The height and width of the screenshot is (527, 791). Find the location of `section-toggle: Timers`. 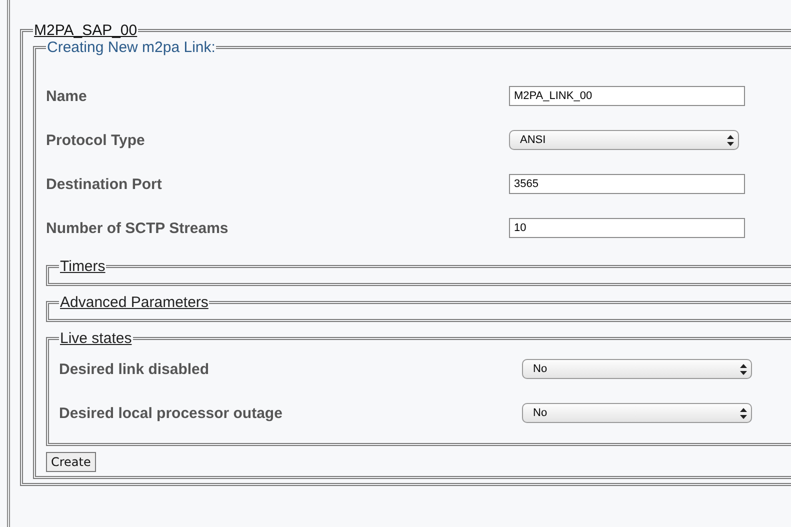

section-toggle: Timers is located at coordinates (82, 266).